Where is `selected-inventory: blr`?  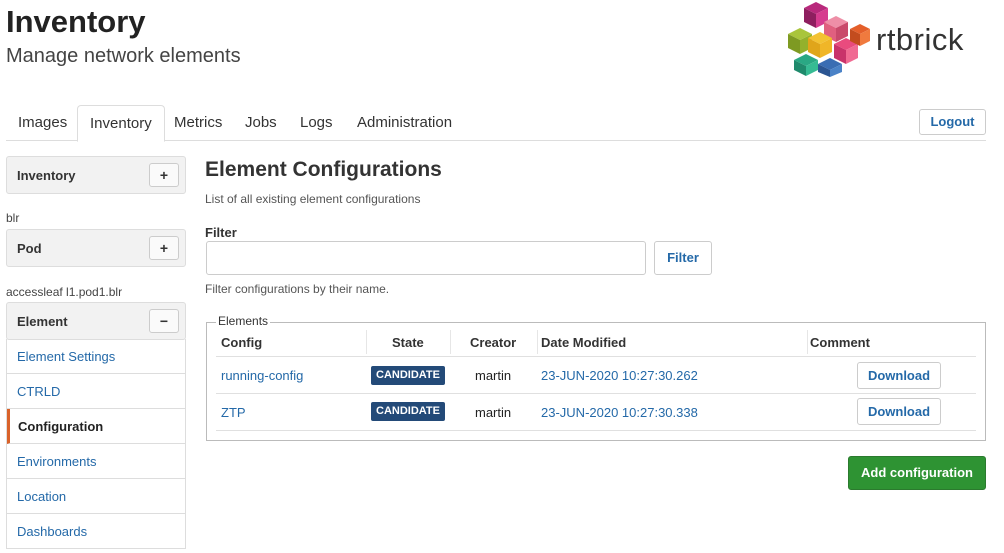
selected-inventory: blr is located at coordinates (13, 218).